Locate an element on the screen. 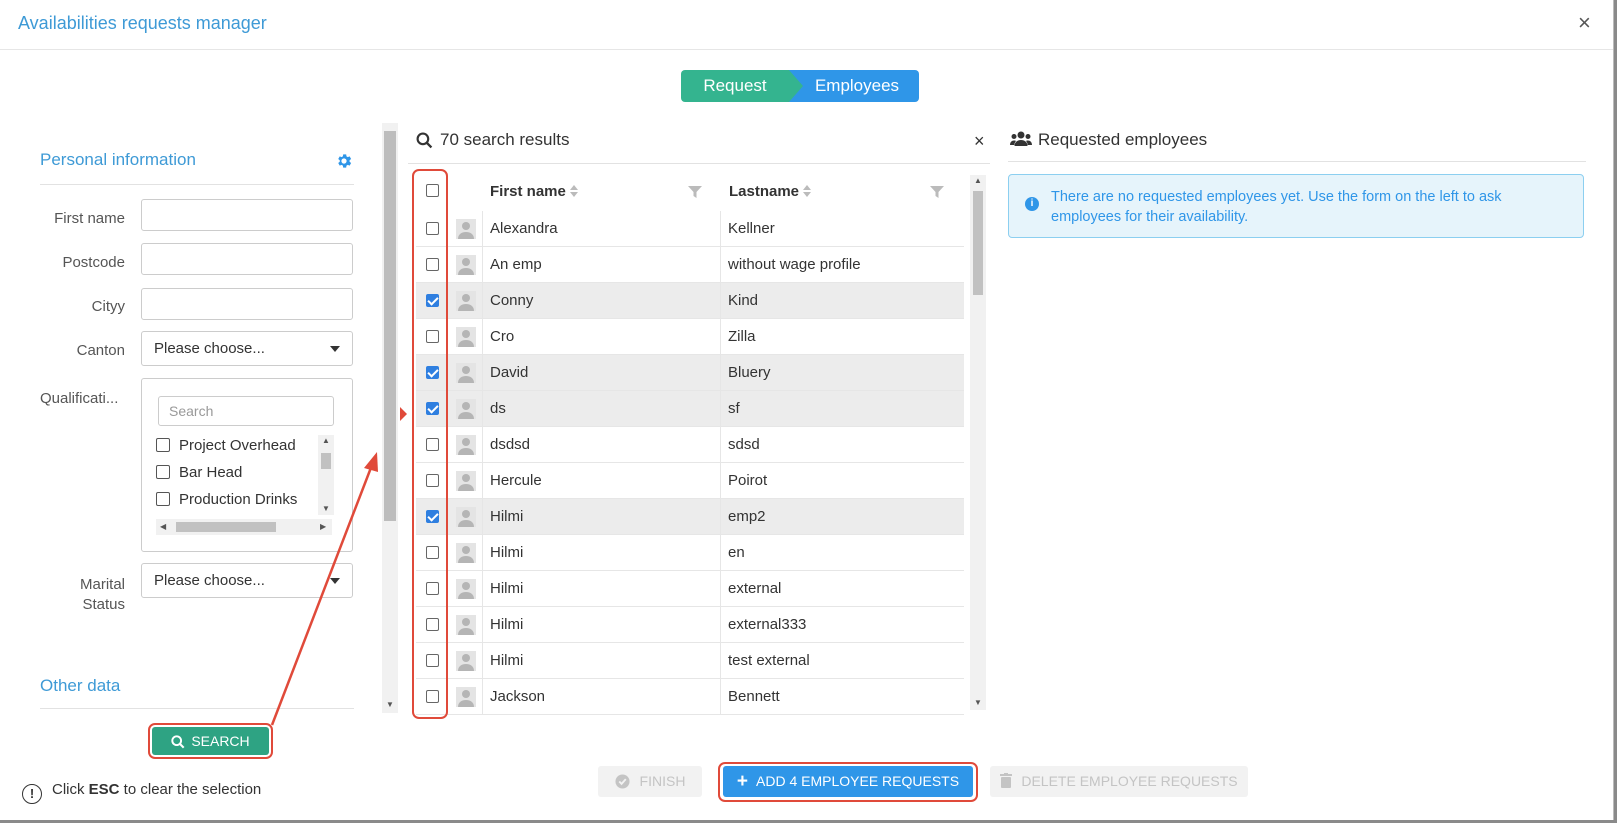 The height and width of the screenshot is (823, 1617). lastname-cell: Bluery is located at coordinates (749, 372).